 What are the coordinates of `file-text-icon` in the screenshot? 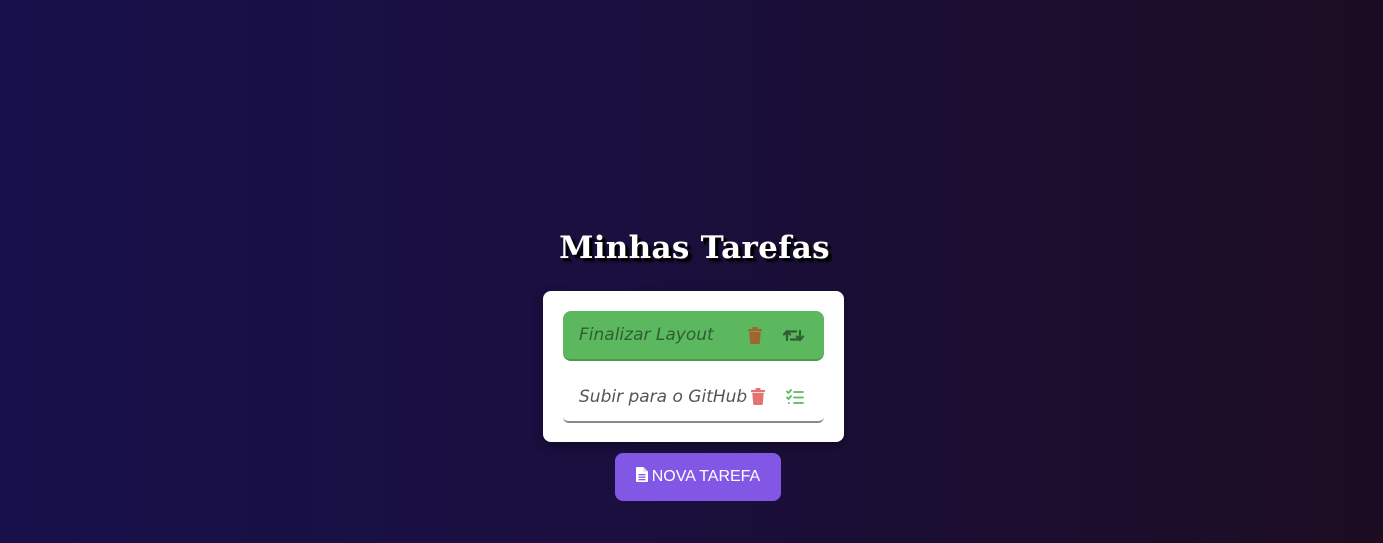 It's located at (641, 477).